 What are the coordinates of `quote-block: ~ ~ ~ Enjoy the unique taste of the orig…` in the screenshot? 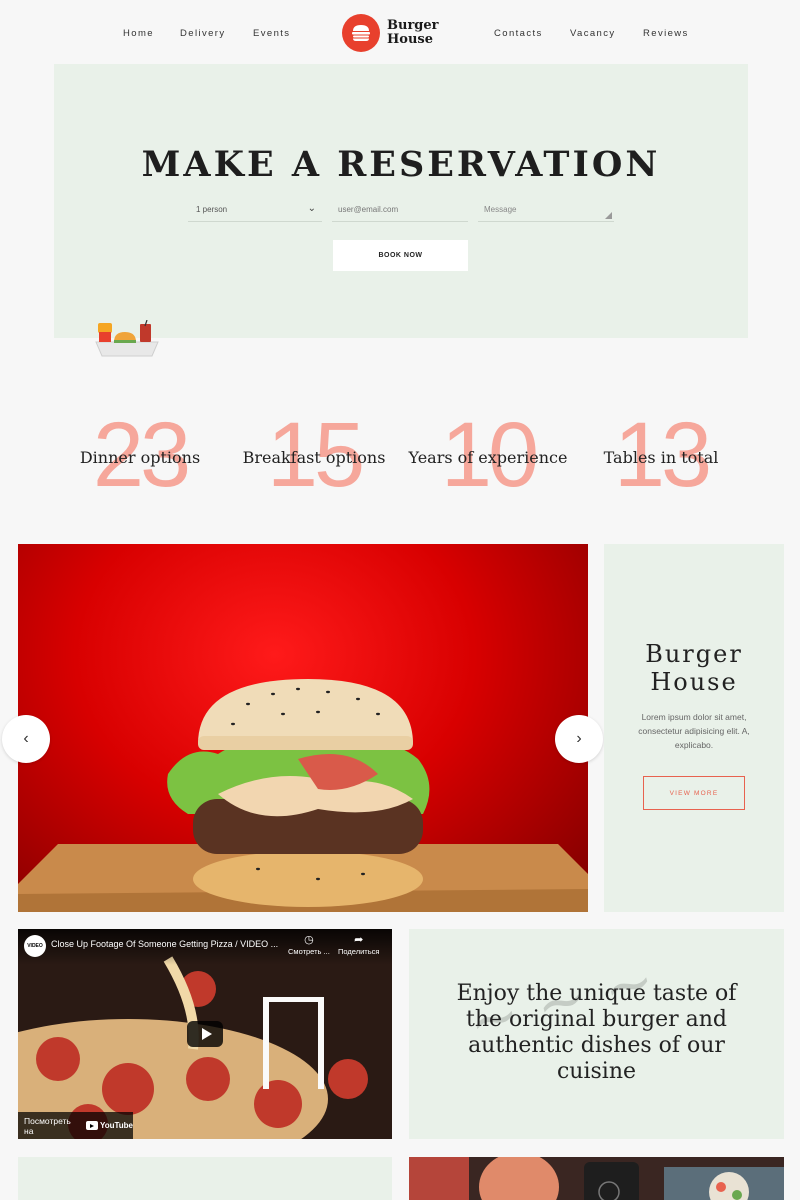 It's located at (596, 1034).